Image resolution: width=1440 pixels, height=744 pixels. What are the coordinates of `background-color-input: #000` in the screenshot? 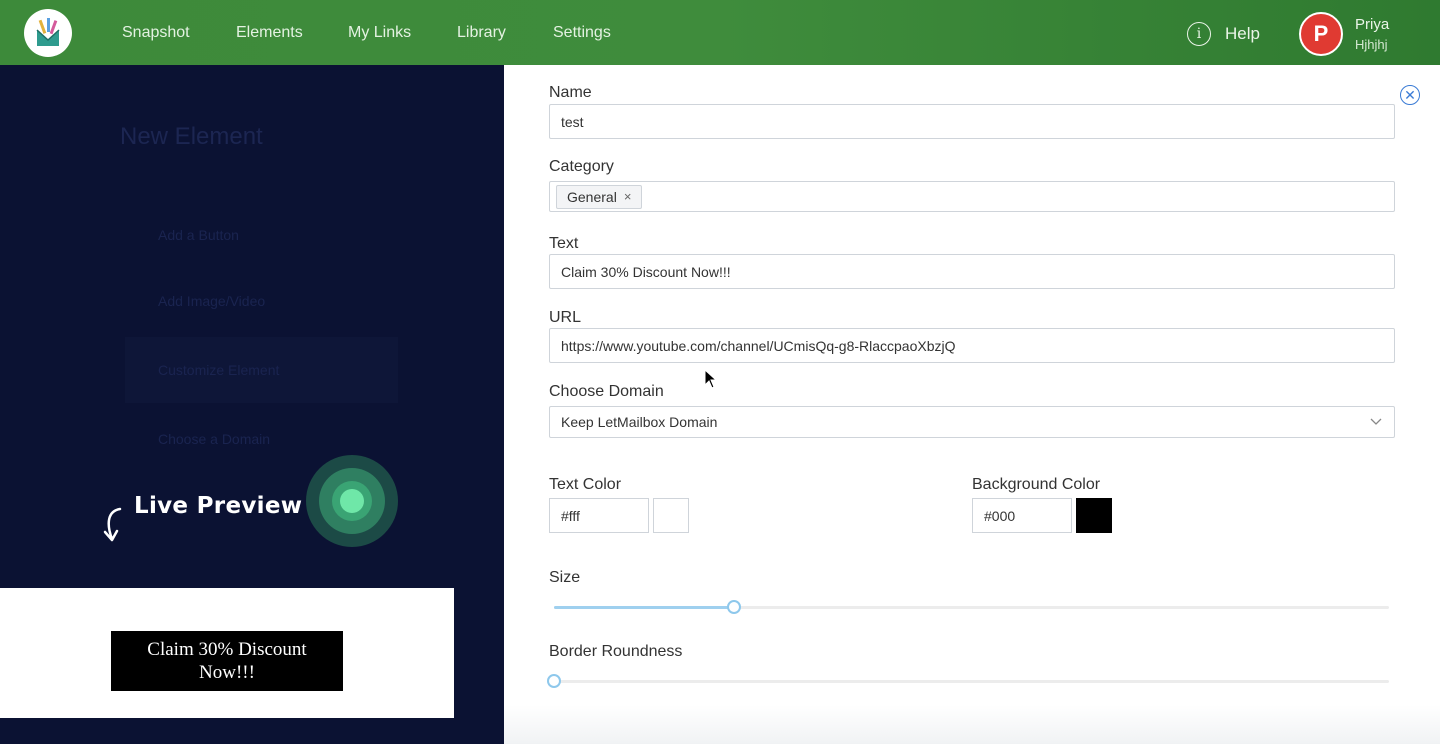 It's located at (1022, 515).